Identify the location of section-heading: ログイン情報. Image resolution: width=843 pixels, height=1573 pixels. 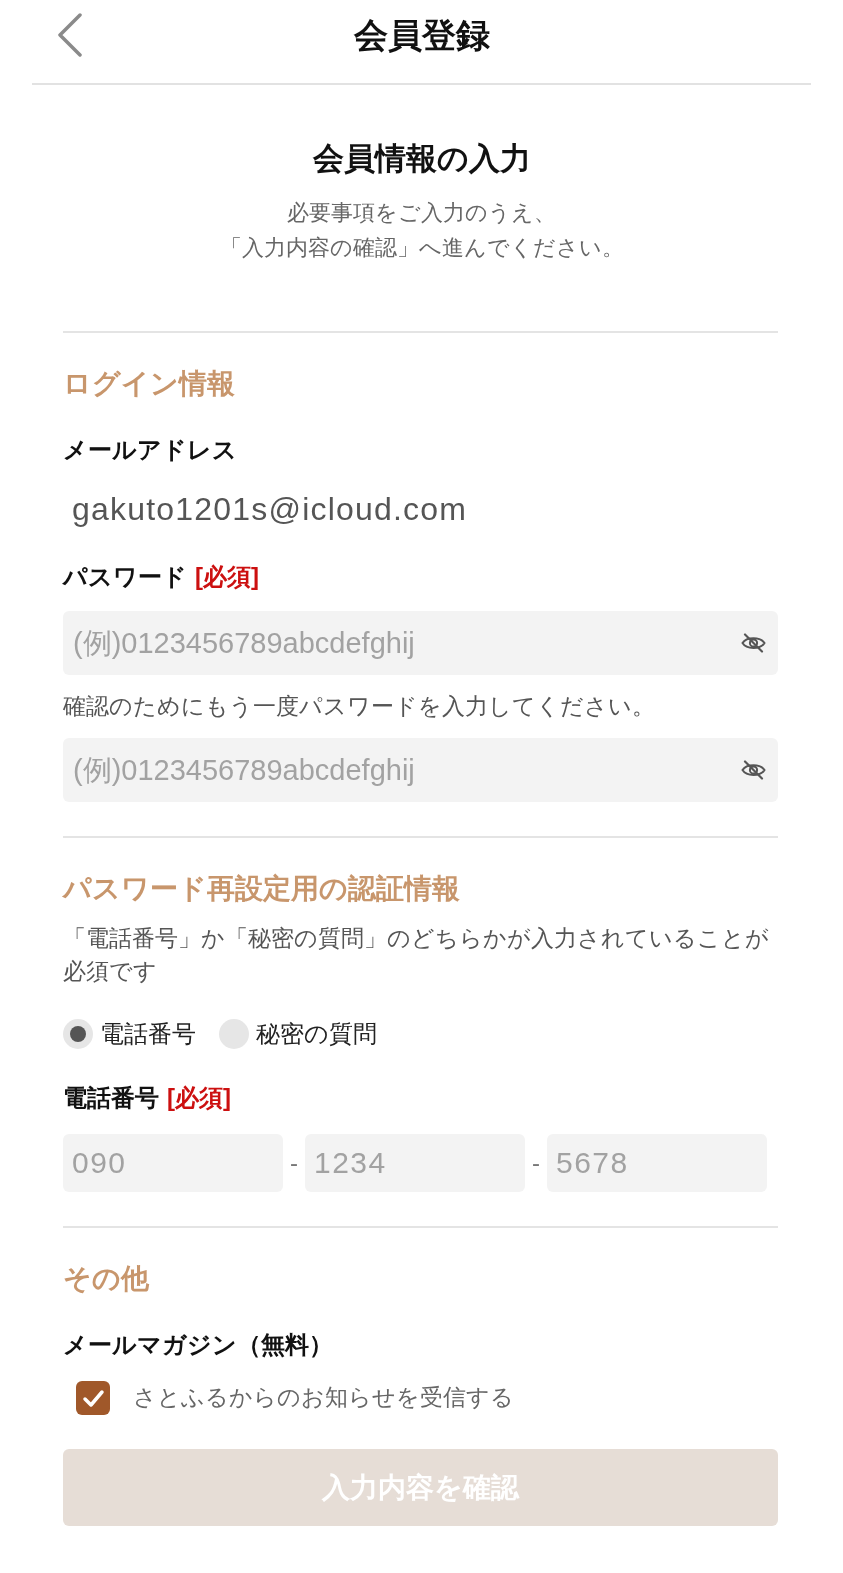
(149, 384).